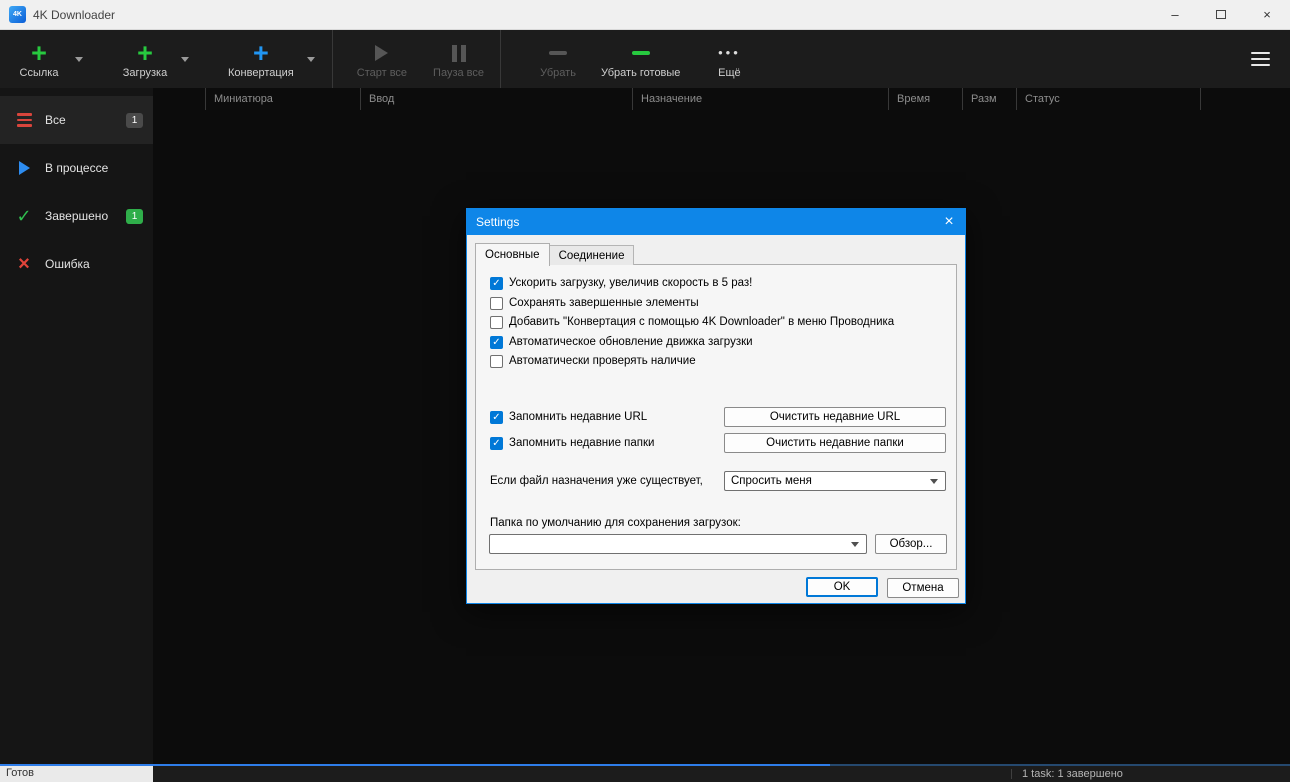 This screenshot has height=782, width=1290. What do you see at coordinates (760, 99) in the screenshot?
I see `column-header-destination: Назначение` at bounding box center [760, 99].